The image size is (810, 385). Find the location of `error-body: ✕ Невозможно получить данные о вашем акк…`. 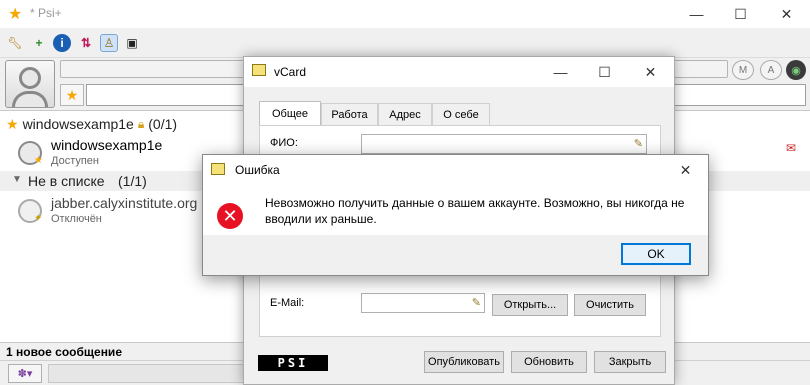

error-body: ✕ Невозможно получить данные о вашем акк… is located at coordinates (455, 210).